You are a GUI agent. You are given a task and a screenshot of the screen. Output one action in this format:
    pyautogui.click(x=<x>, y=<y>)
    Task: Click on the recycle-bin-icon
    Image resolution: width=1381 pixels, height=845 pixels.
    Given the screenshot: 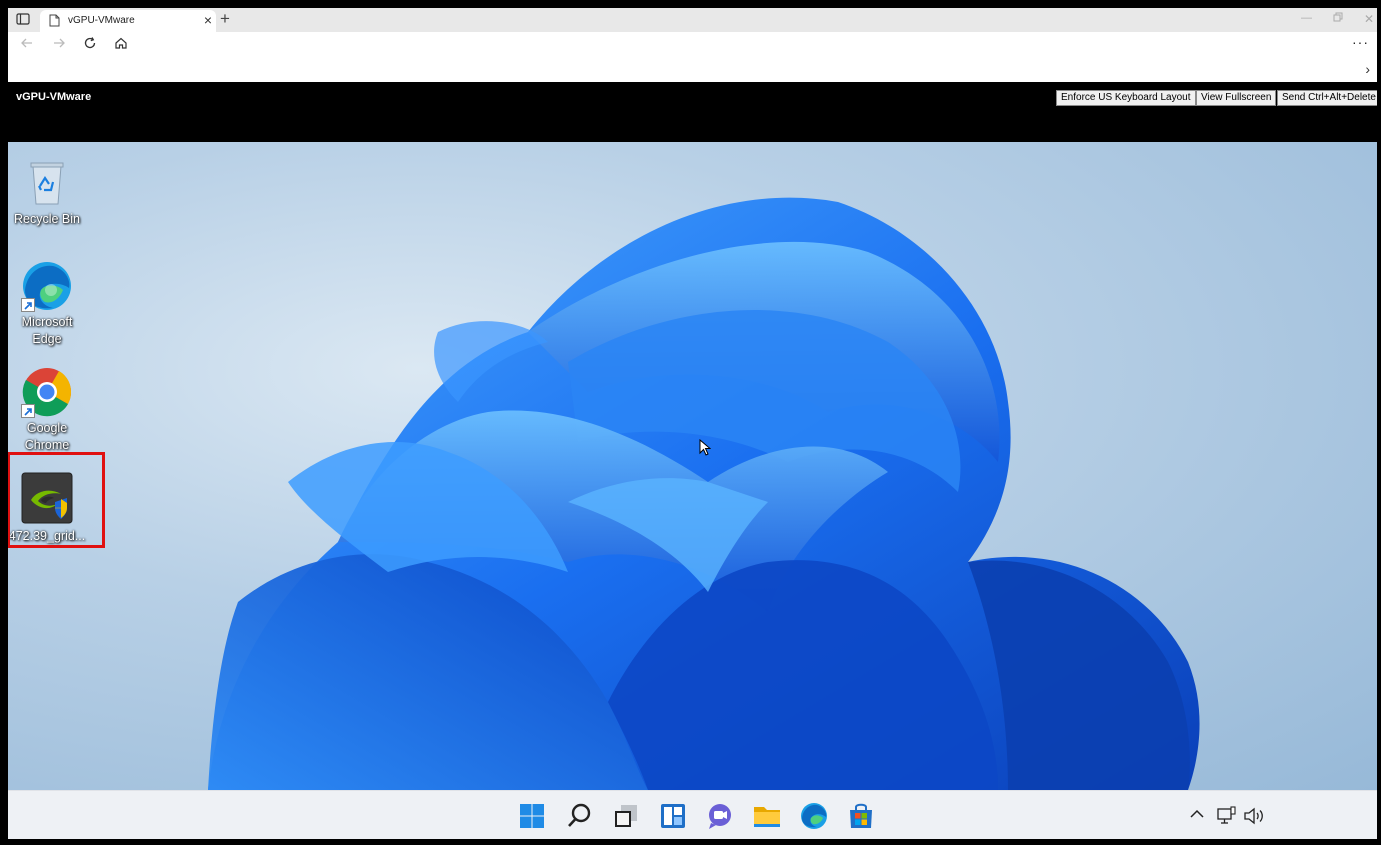 What is the action you would take?
    pyautogui.click(x=47, y=183)
    